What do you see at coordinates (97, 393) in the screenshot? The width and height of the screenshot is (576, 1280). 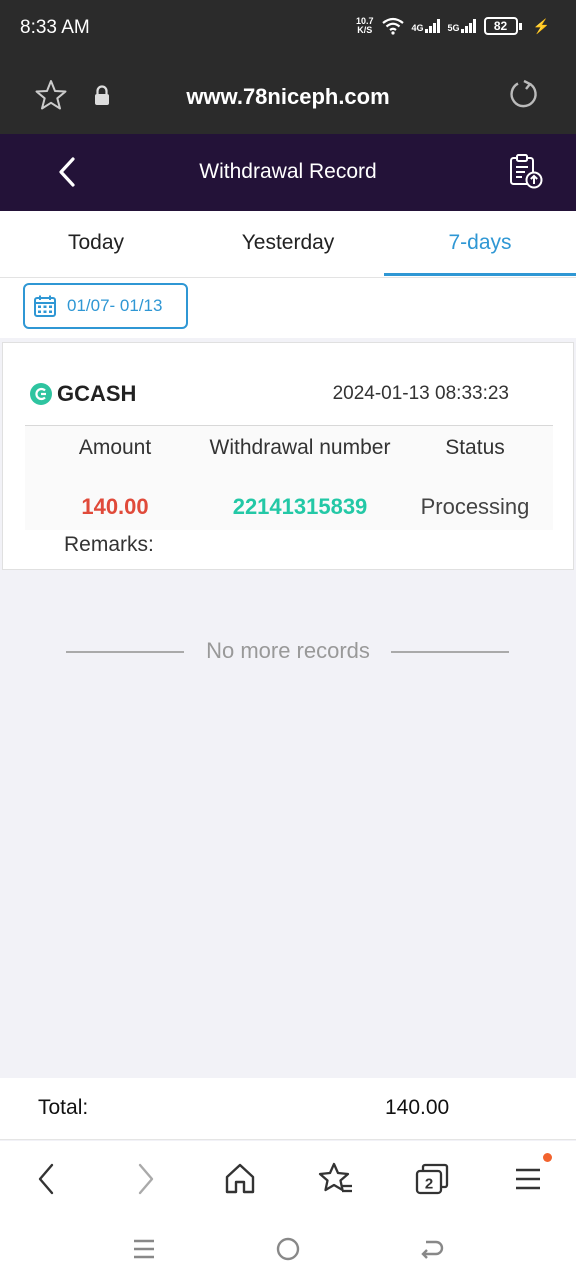 I see `payment-method-name: GCASH` at bounding box center [97, 393].